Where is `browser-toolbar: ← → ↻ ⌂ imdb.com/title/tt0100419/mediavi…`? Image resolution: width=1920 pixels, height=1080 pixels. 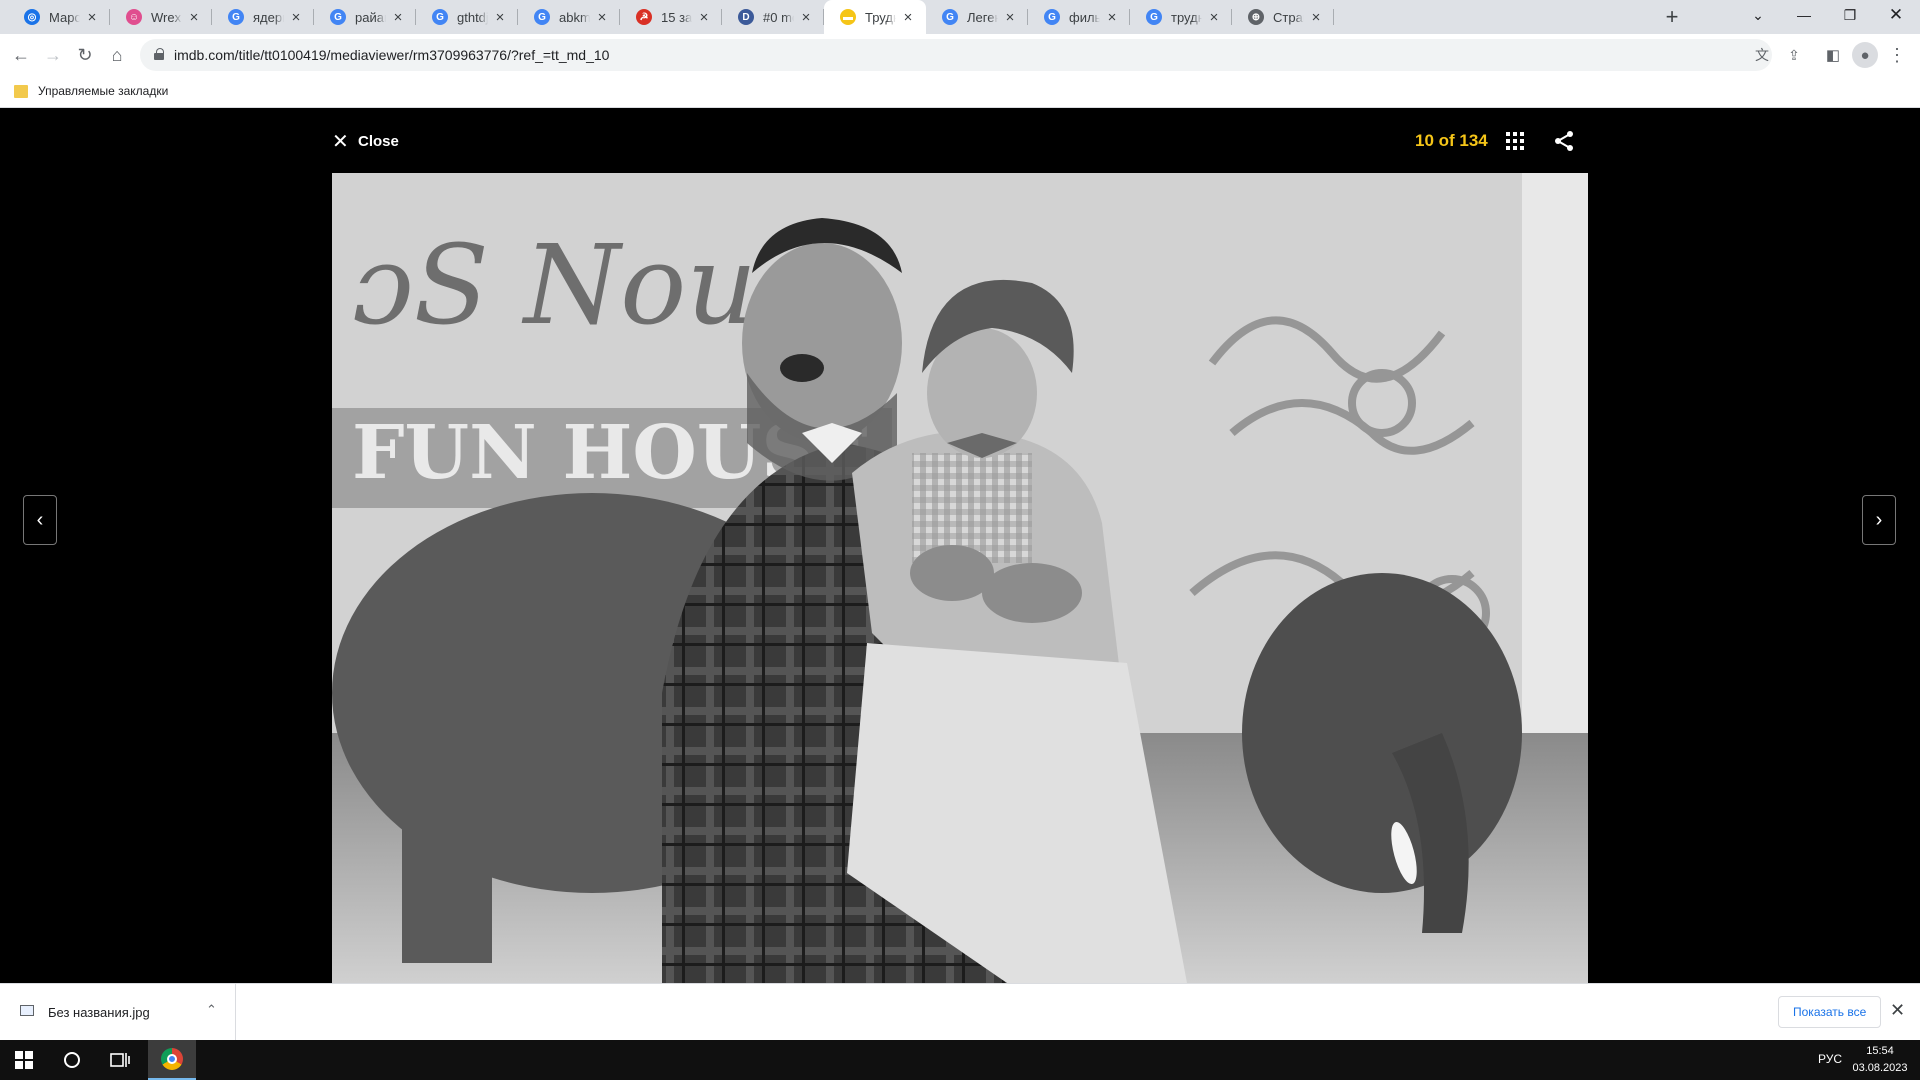 browser-toolbar: ← → ↻ ⌂ imdb.com/title/tt0100419/mediavi… is located at coordinates (960, 55).